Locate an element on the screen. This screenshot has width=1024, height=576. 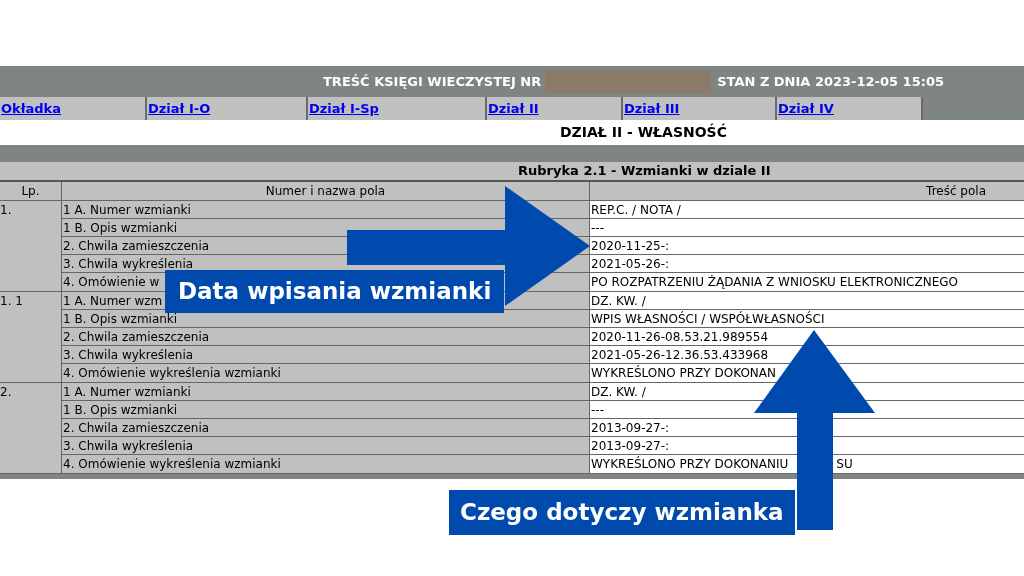
section-title: DZIAŁ II - WŁASNOŚĆ is located at coordinates (643, 132).